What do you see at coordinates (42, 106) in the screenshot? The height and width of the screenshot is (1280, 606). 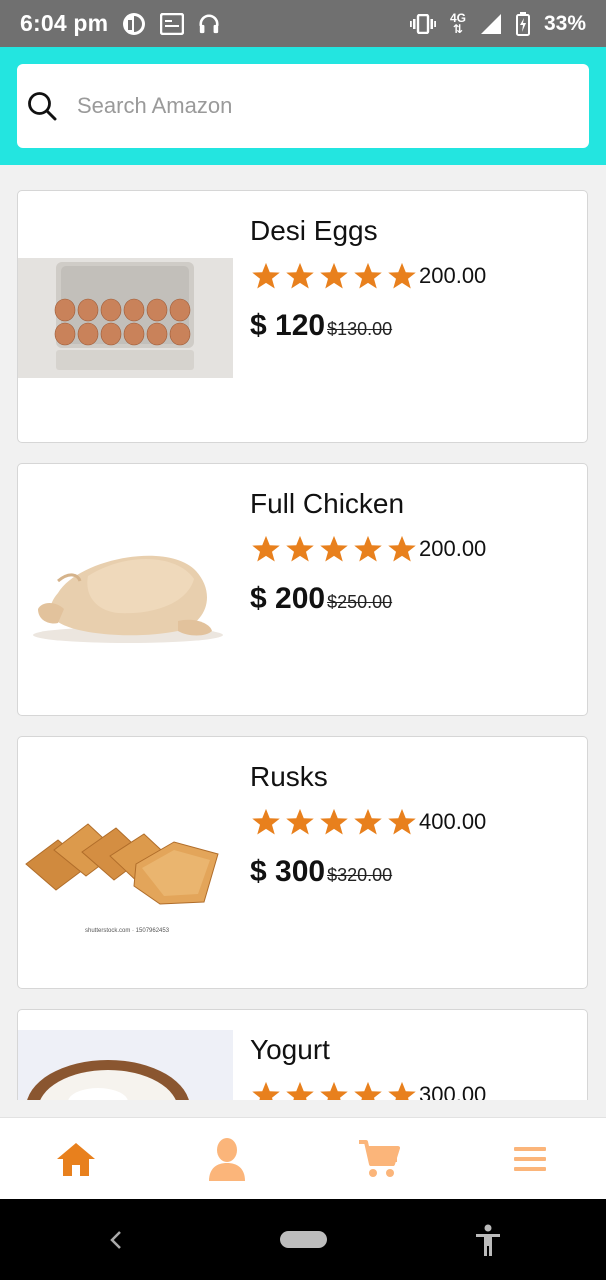 I see `search-icon` at bounding box center [42, 106].